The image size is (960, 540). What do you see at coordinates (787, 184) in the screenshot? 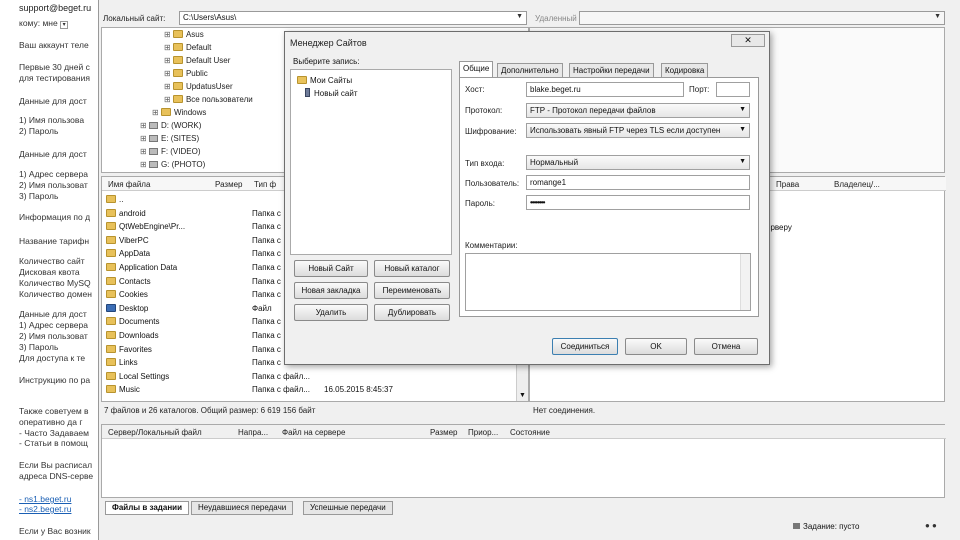
I see `col-permissions: Права` at bounding box center [787, 184].